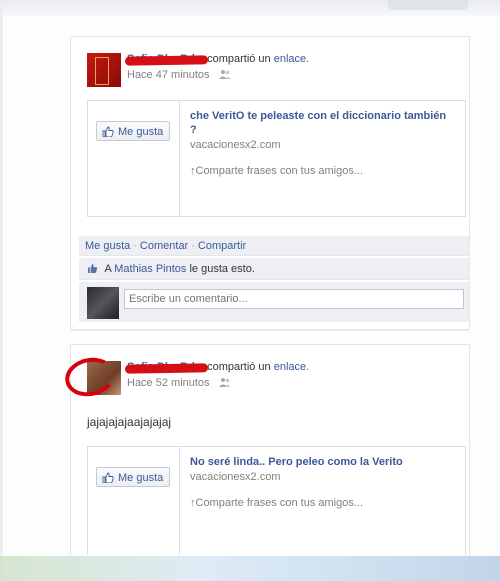 Image resolution: width=500 pixels, height=581 pixels. Describe the element at coordinates (150, 269) in the screenshot. I see `liker-name: Mathias Pintos` at that location.